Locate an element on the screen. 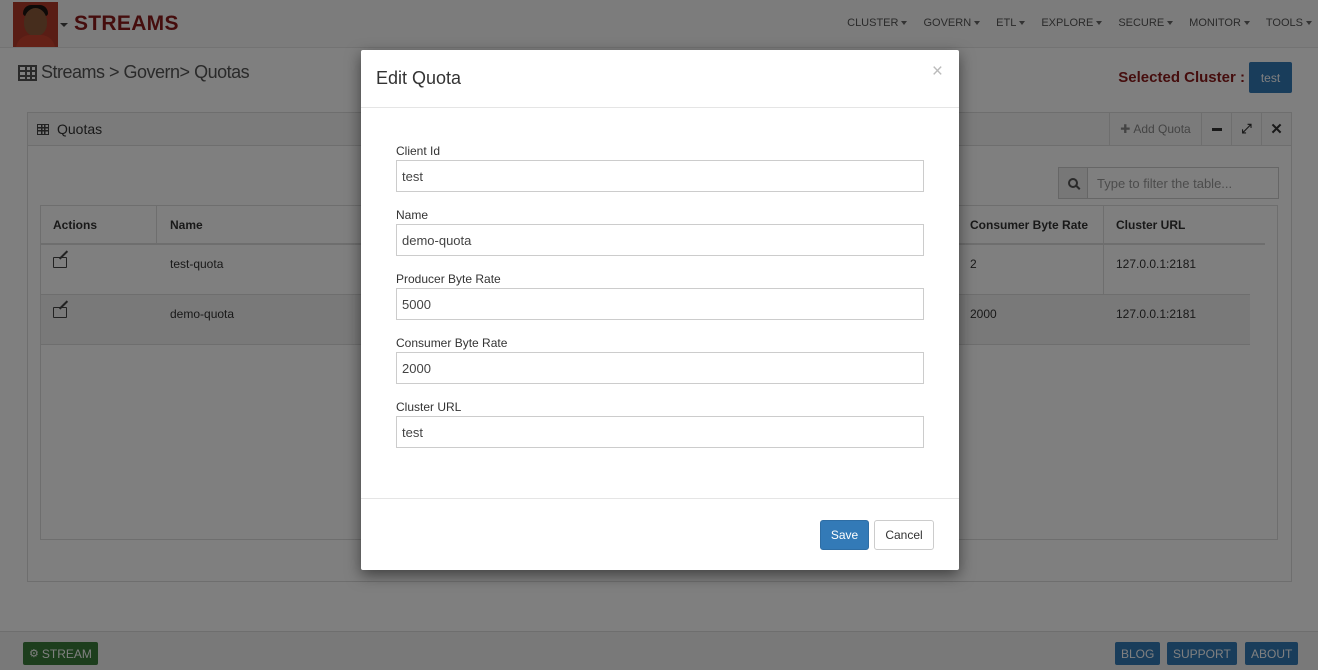  cancel-button: Cancel is located at coordinates (904, 535).